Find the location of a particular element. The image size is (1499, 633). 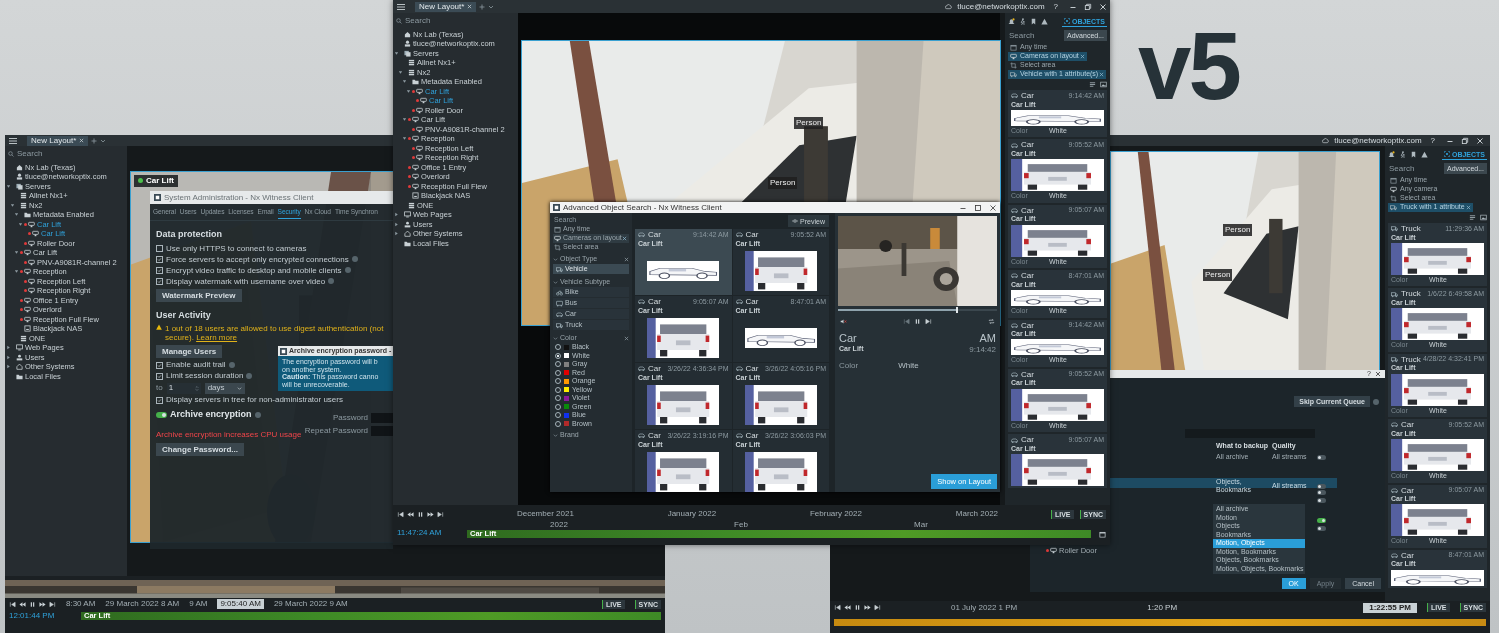

dialog-button: Manage Users is located at coordinates (189, 351).